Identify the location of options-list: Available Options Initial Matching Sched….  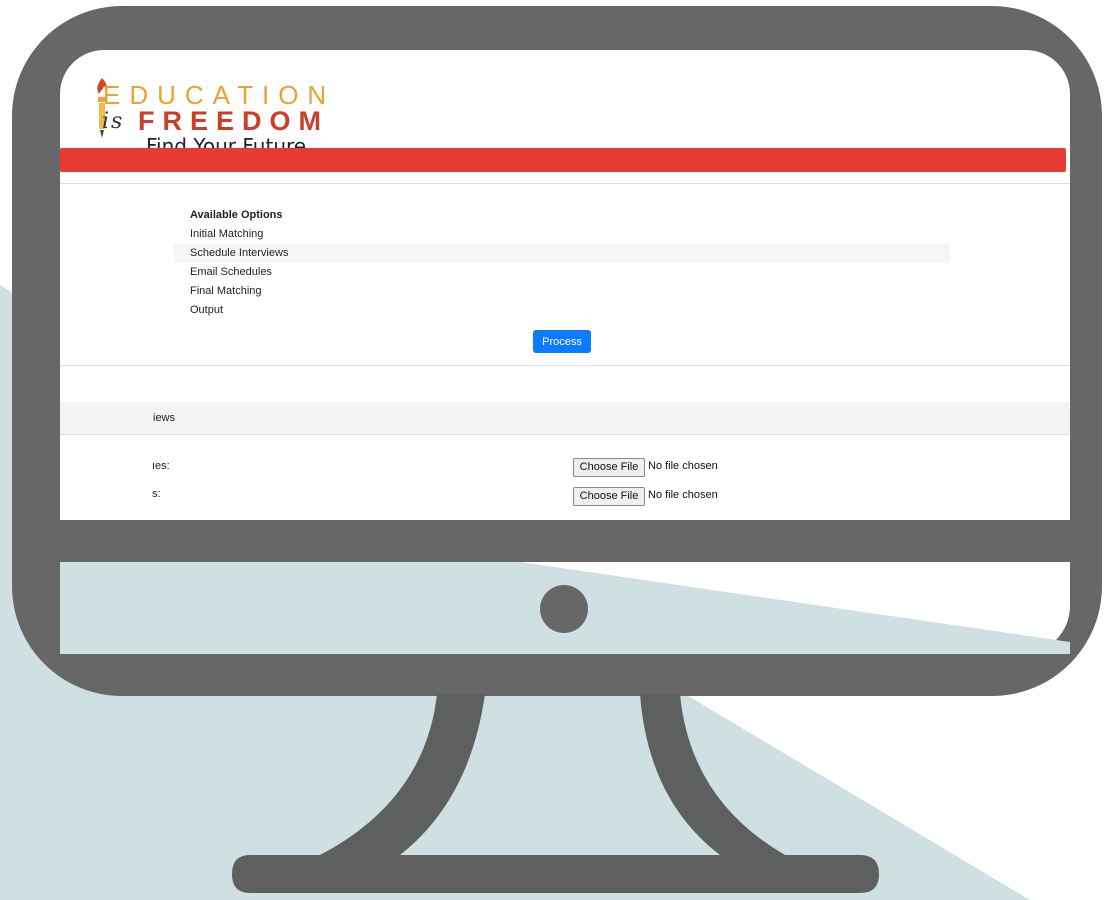
(562, 263).